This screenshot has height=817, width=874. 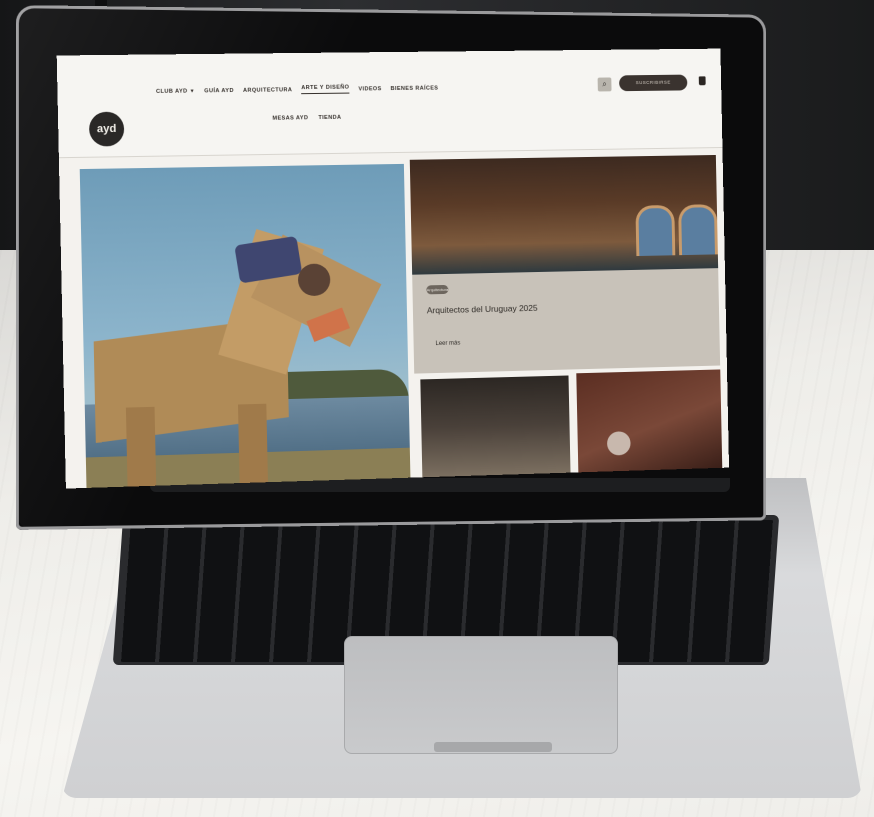 What do you see at coordinates (329, 118) in the screenshot?
I see `nav-tienda: TIENDA` at bounding box center [329, 118].